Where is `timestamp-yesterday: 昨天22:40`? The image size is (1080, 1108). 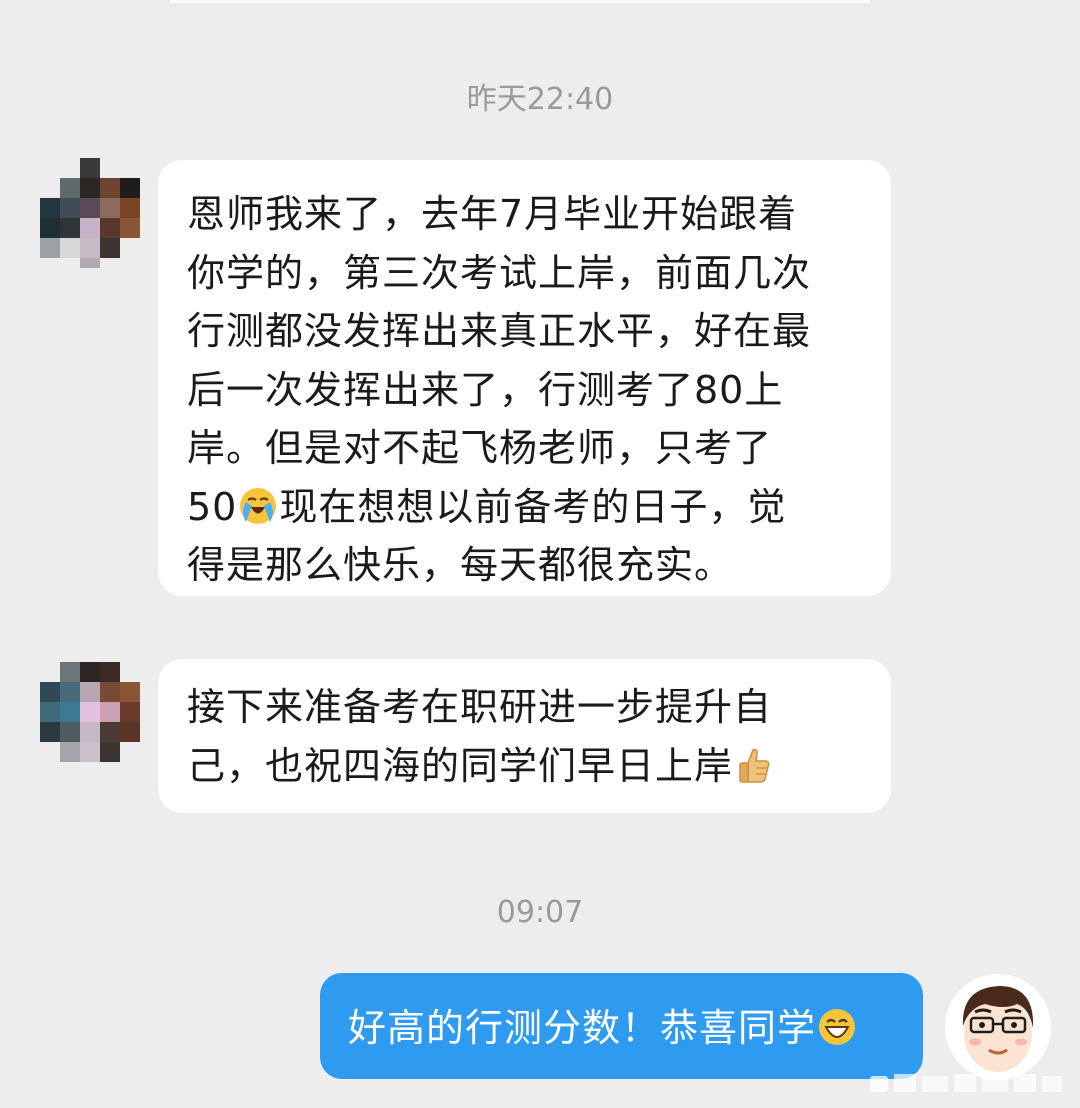 timestamp-yesterday: 昨天22:40 is located at coordinates (540, 99).